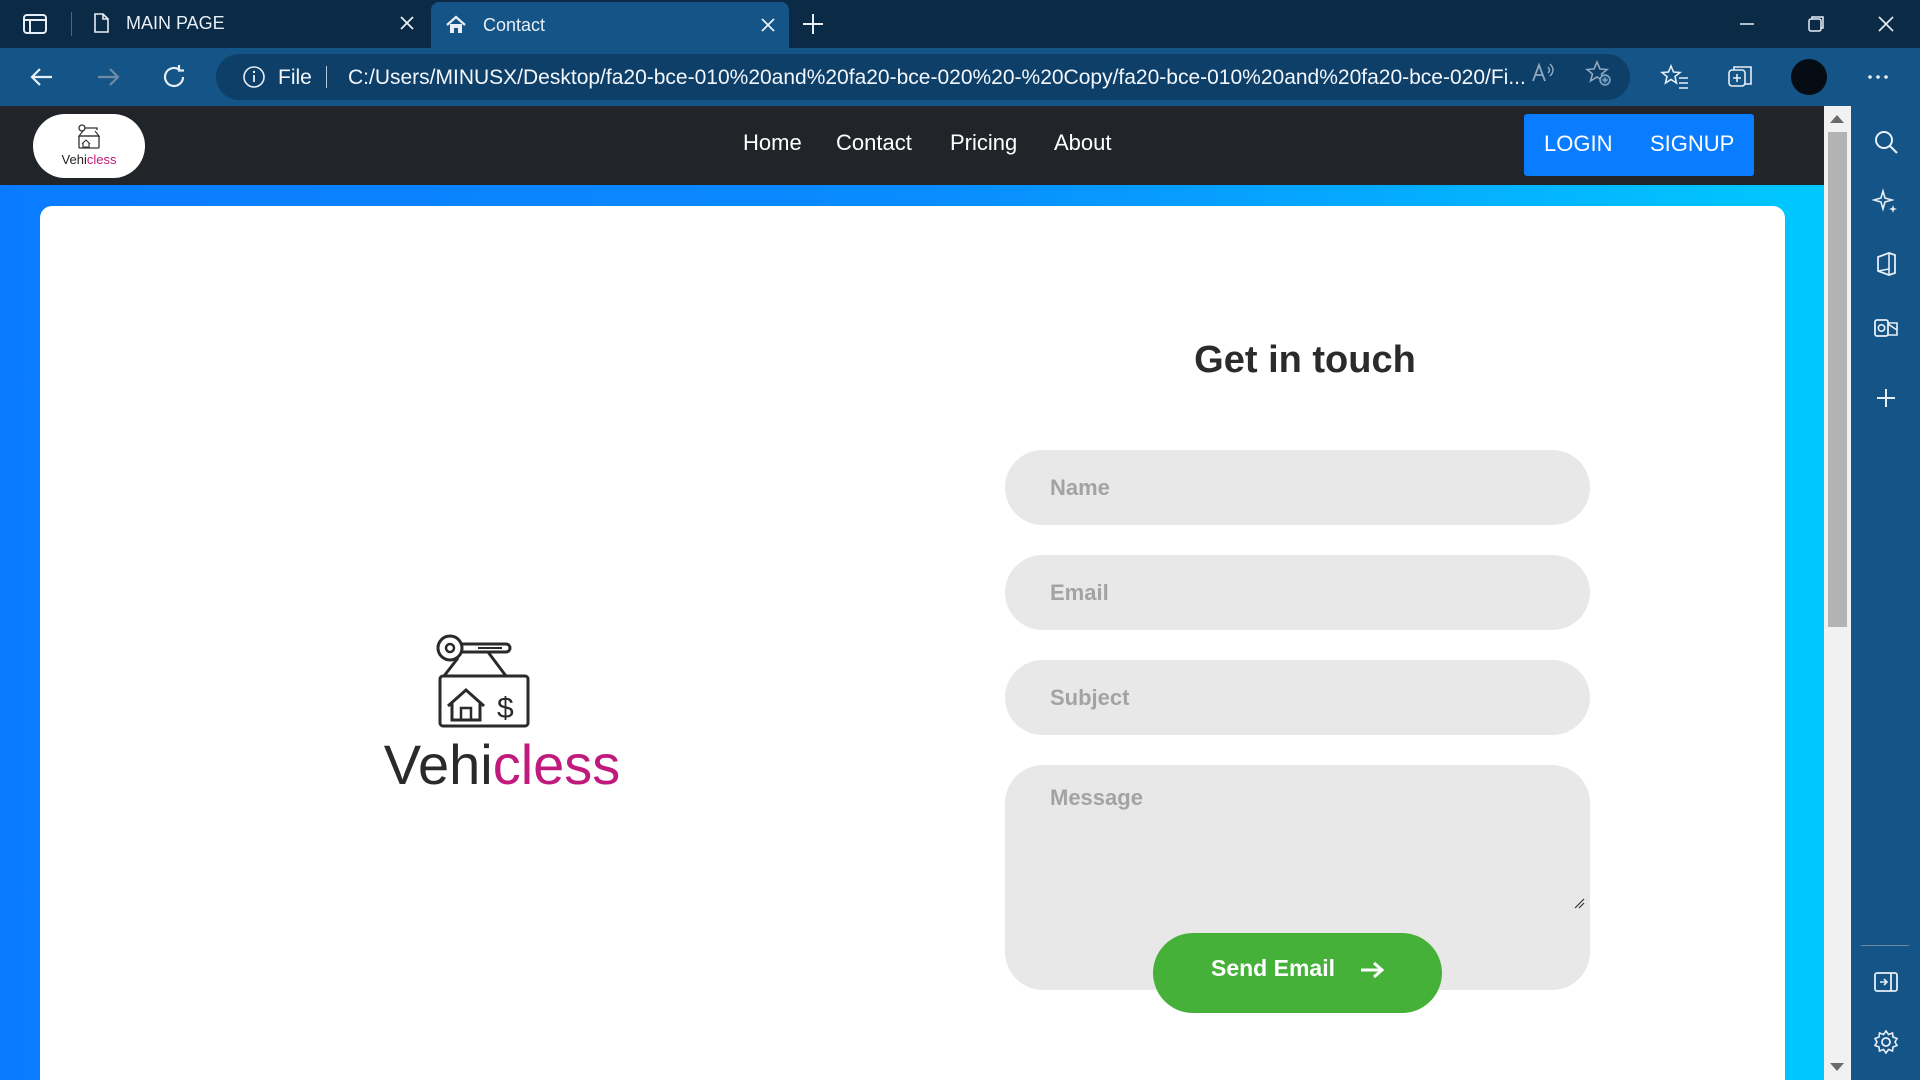 The width and height of the screenshot is (1920, 1080). What do you see at coordinates (1543, 73) in the screenshot?
I see `read-aloud-icon` at bounding box center [1543, 73].